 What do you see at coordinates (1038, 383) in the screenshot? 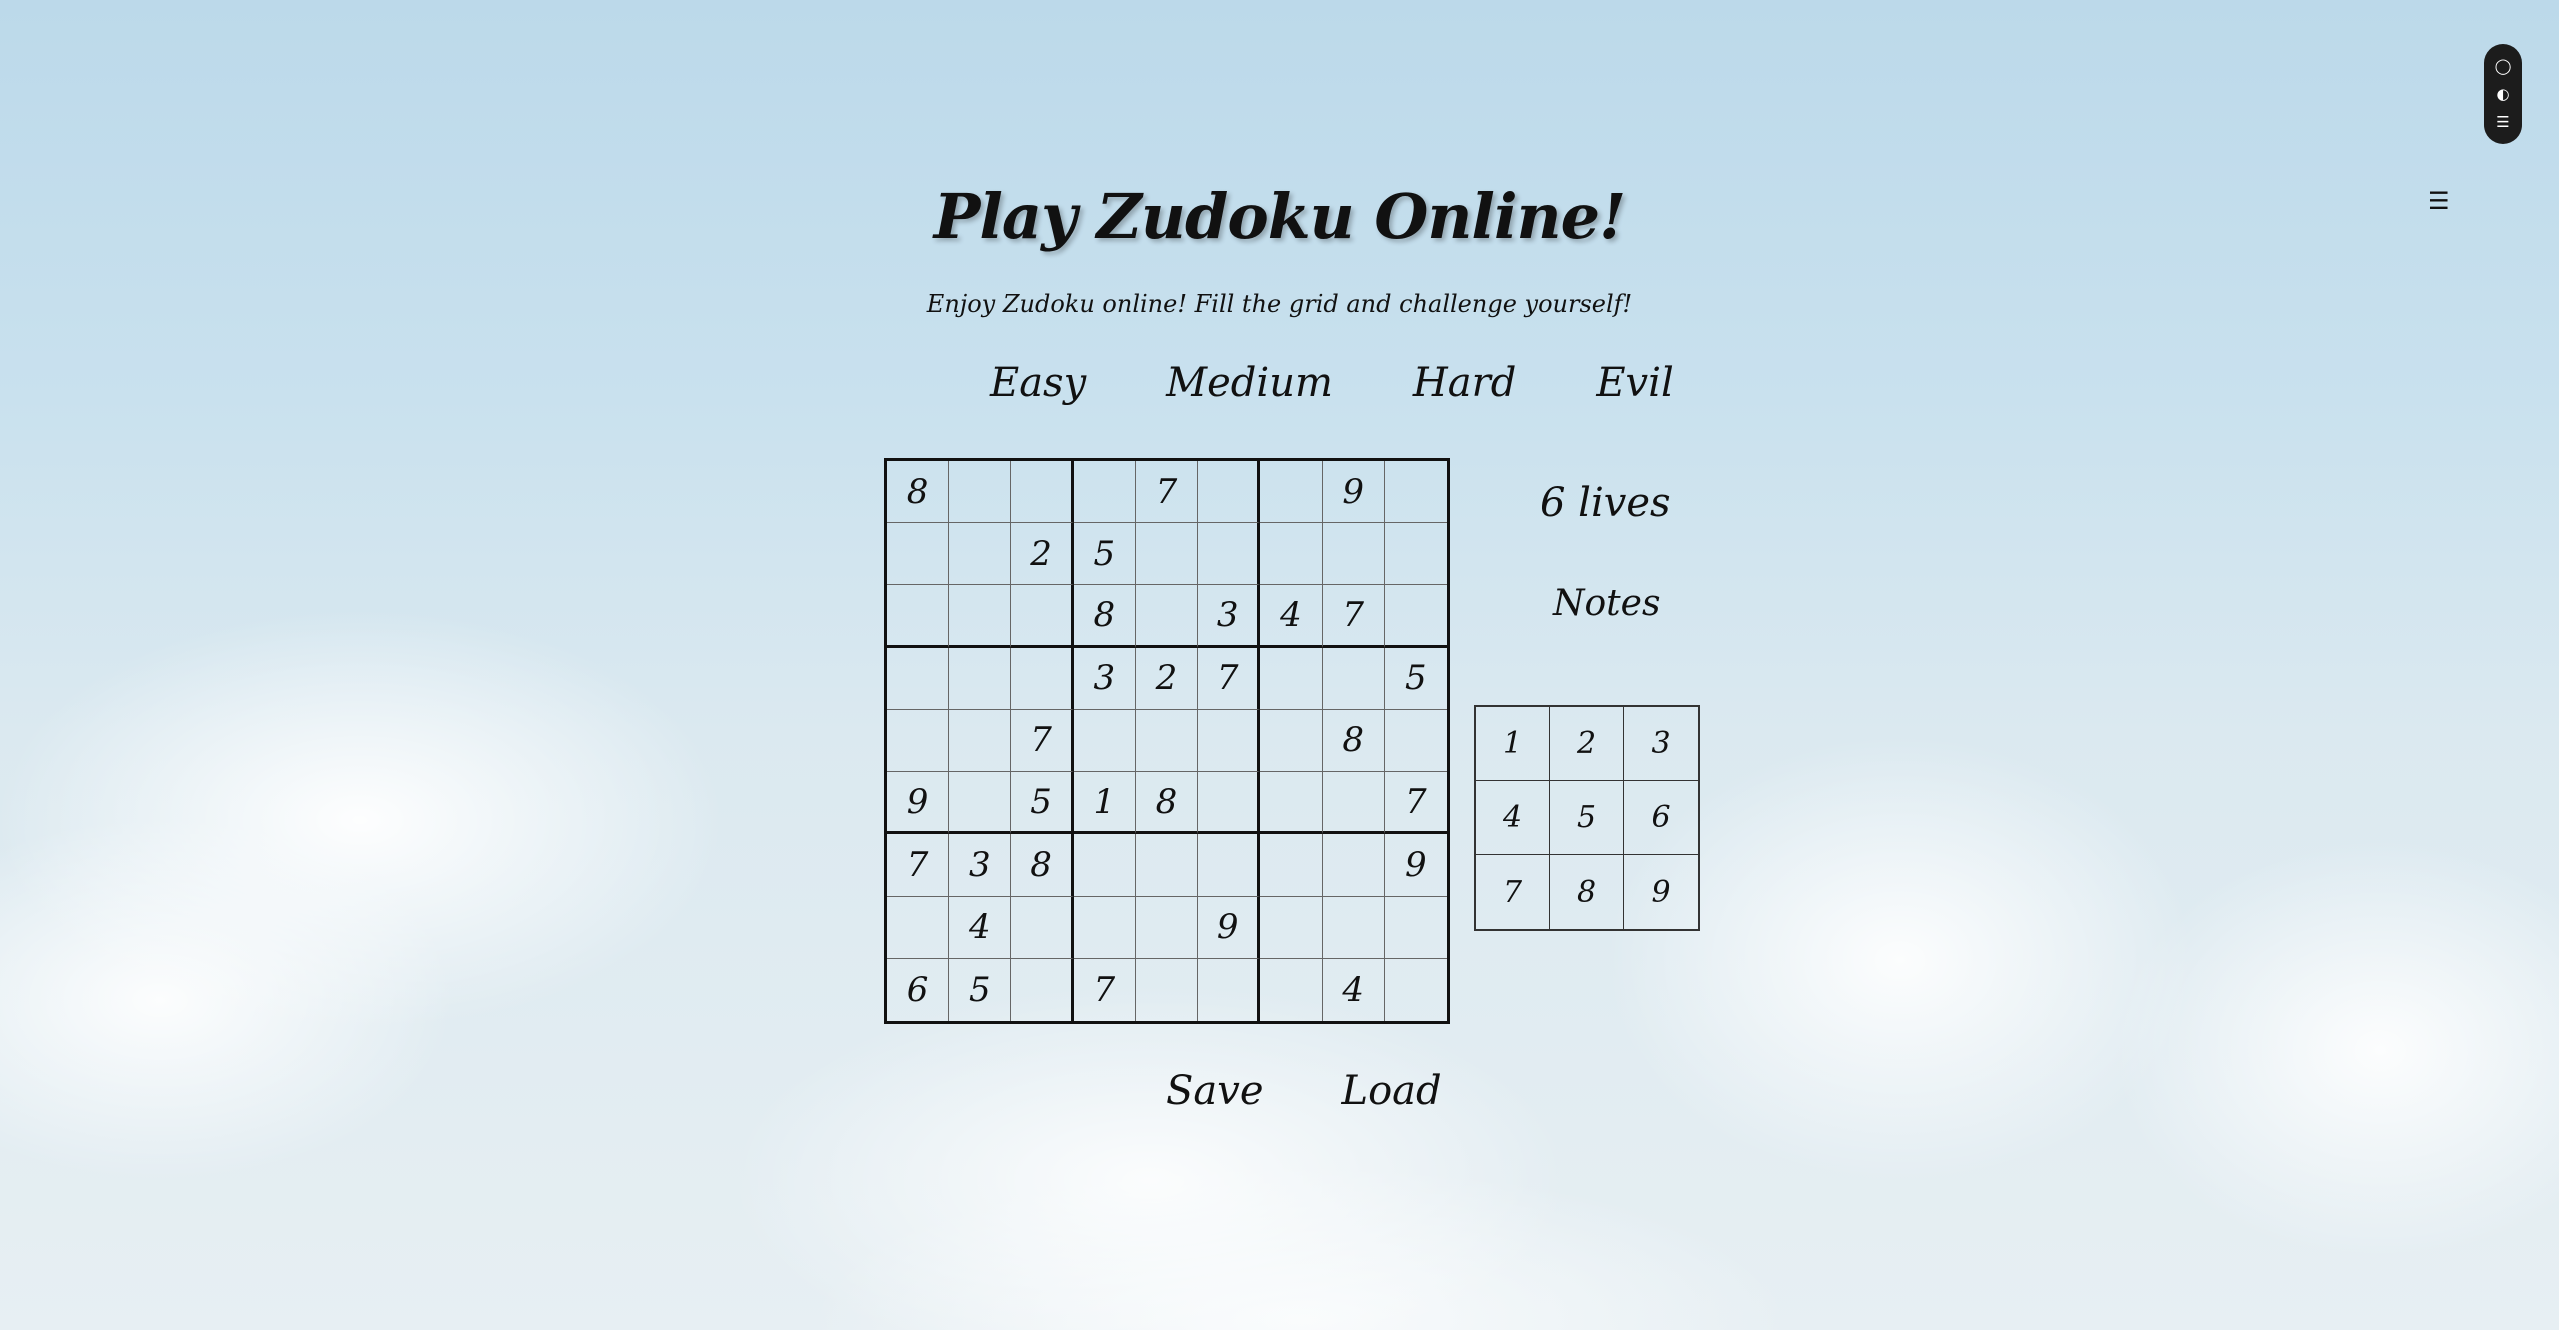
I see `level-easy: Easy` at bounding box center [1038, 383].